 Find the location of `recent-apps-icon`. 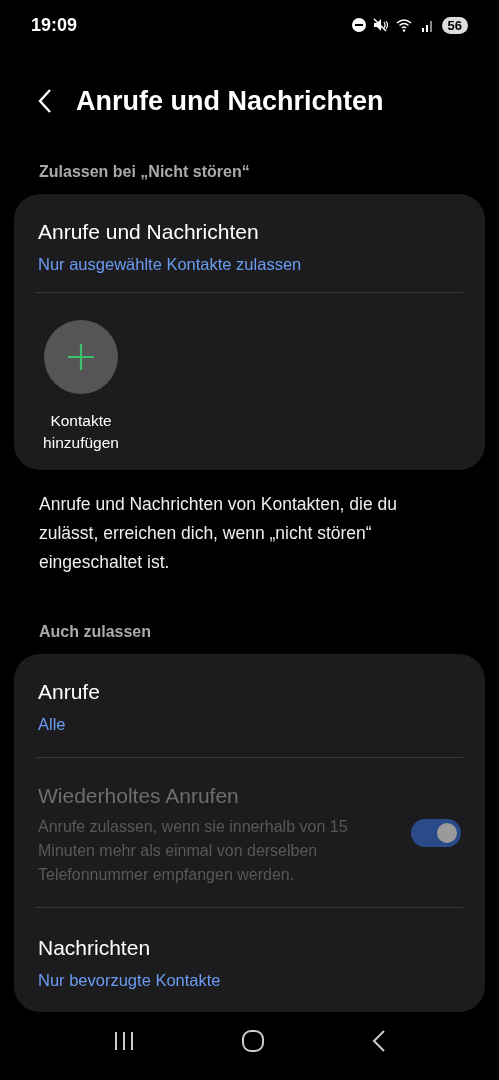

recent-apps-icon is located at coordinates (124, 1041).